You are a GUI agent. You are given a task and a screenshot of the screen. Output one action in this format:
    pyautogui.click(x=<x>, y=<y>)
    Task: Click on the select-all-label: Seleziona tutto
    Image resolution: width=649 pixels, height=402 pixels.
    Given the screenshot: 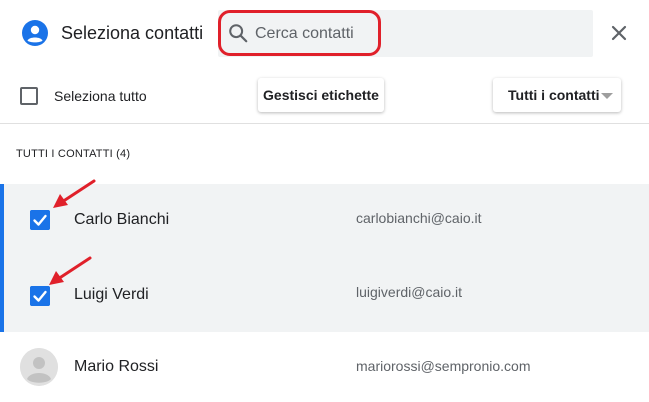 What is the action you would take?
    pyautogui.click(x=100, y=96)
    